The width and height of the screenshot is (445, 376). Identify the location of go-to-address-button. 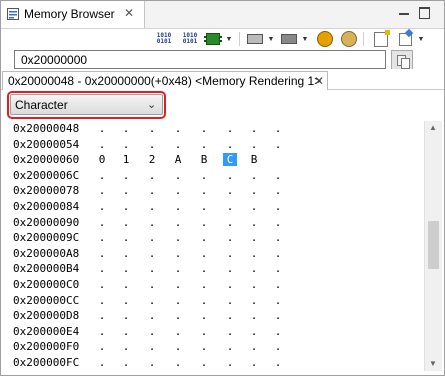
(402, 60).